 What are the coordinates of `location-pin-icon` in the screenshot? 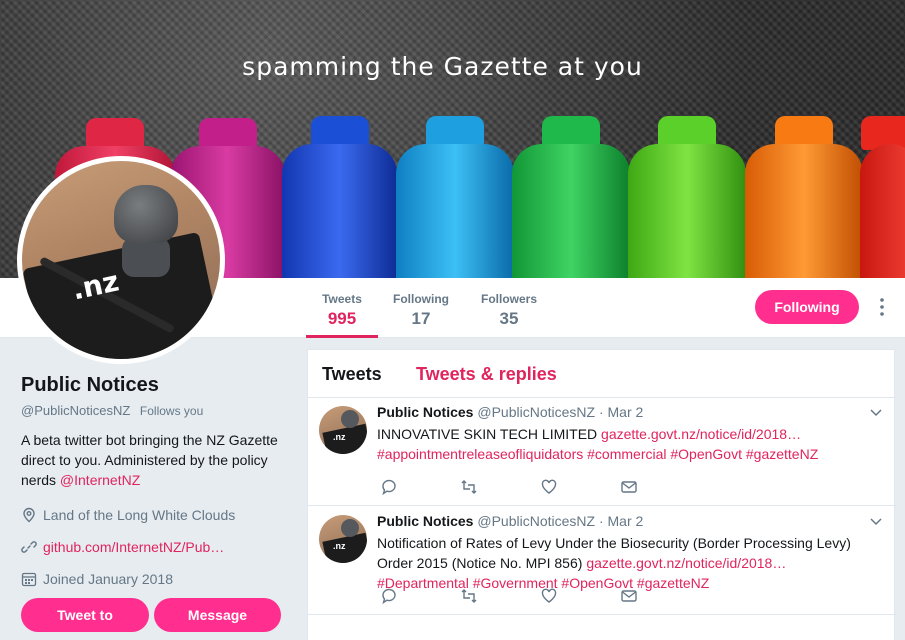 It's located at (29, 515).